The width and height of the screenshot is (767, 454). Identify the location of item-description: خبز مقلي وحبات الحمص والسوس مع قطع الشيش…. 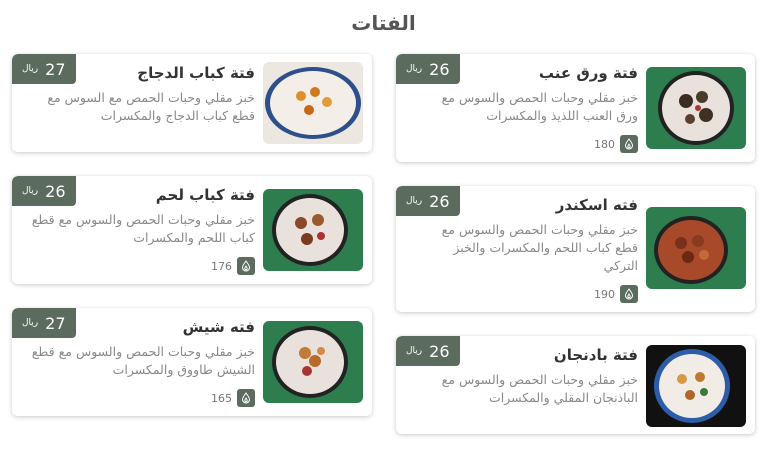
(143, 360).